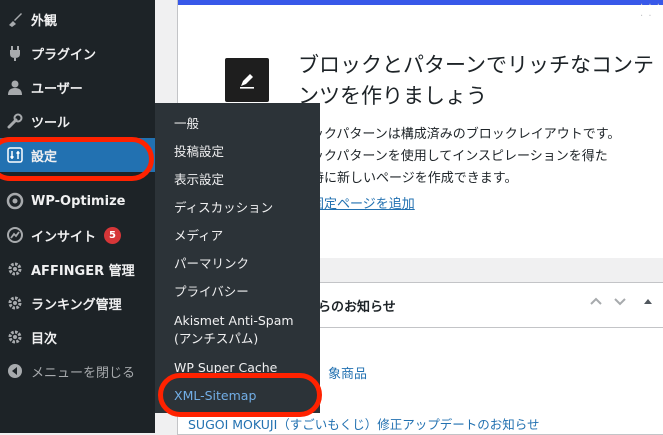 Image resolution: width=663 pixels, height=435 pixels. What do you see at coordinates (357, 307) in the screenshot?
I see `news-widget-title: らのお知らせ` at bounding box center [357, 307].